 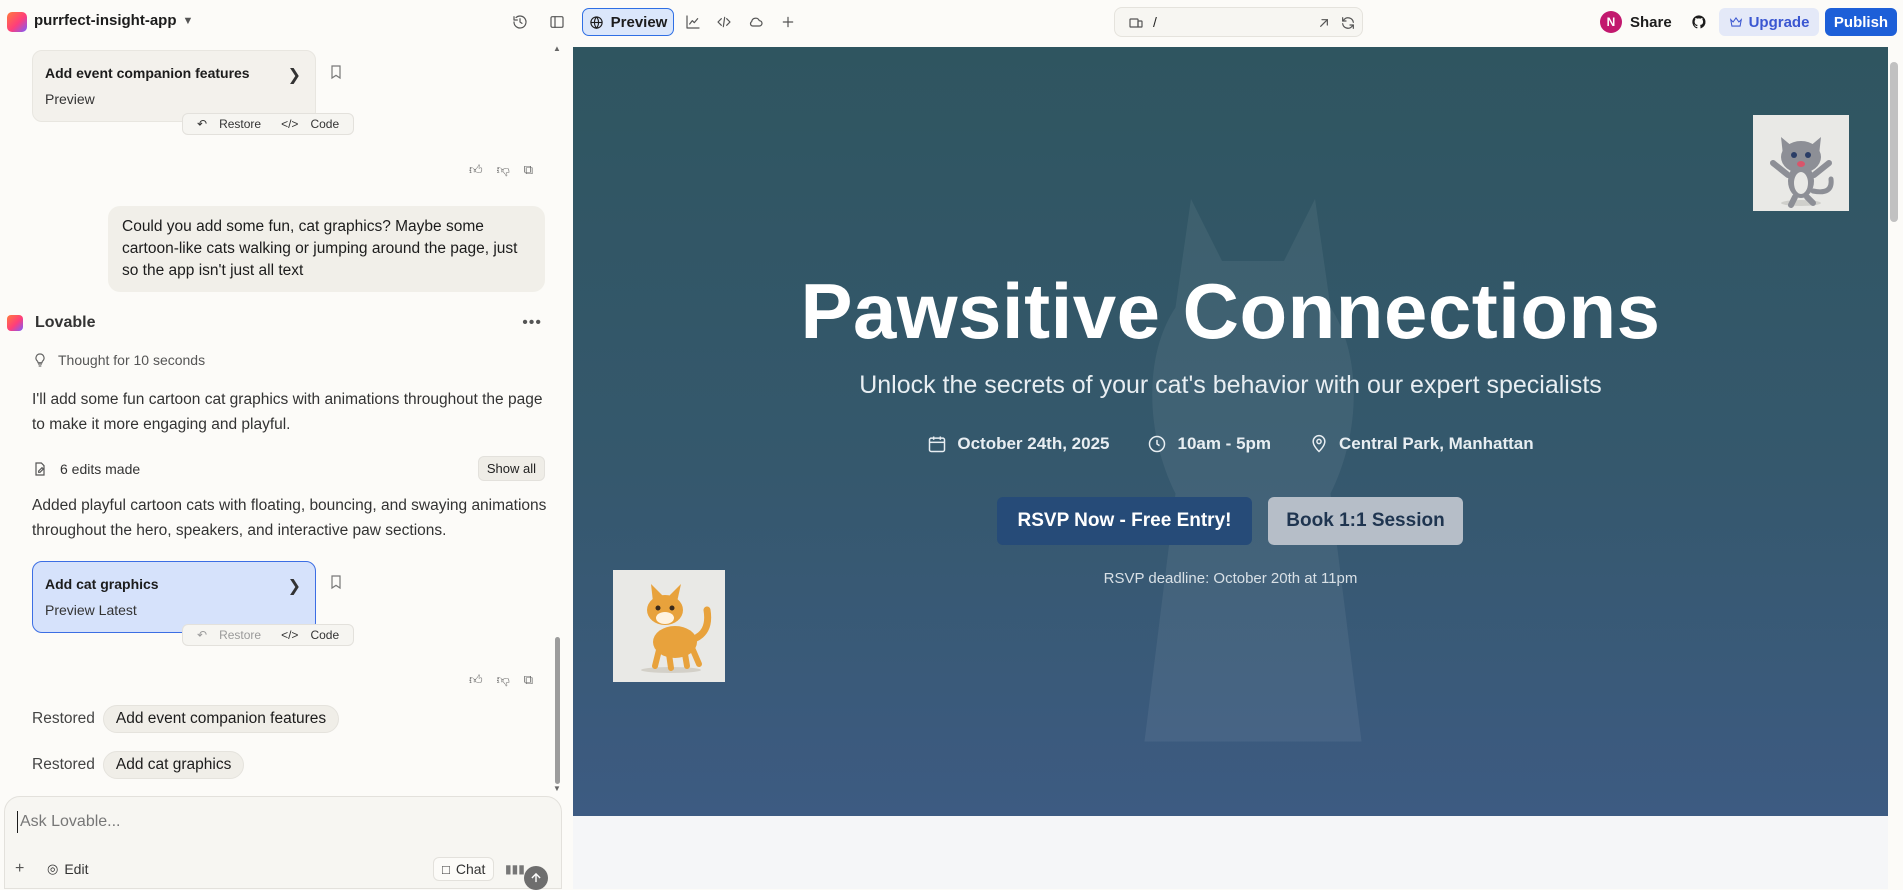 I want to click on analytics-icon, so click(x=693, y=22).